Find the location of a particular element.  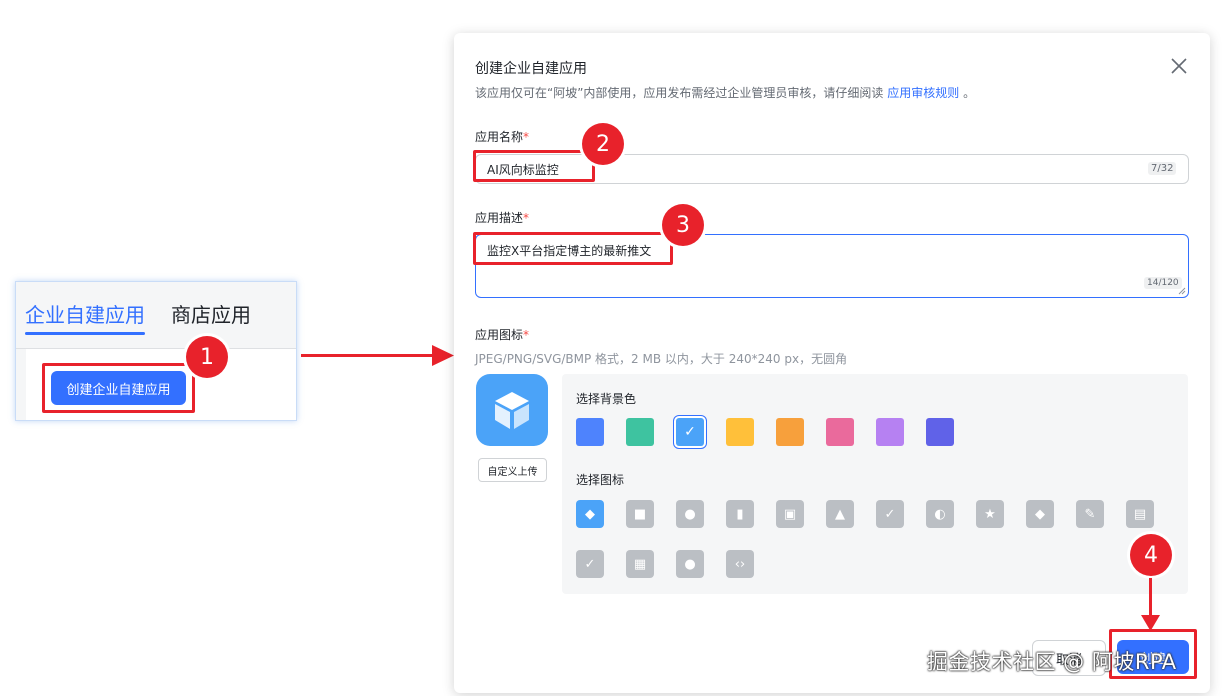

watermark: 掘金技术社区 @ 阿坡RPA is located at coordinates (1052, 662).